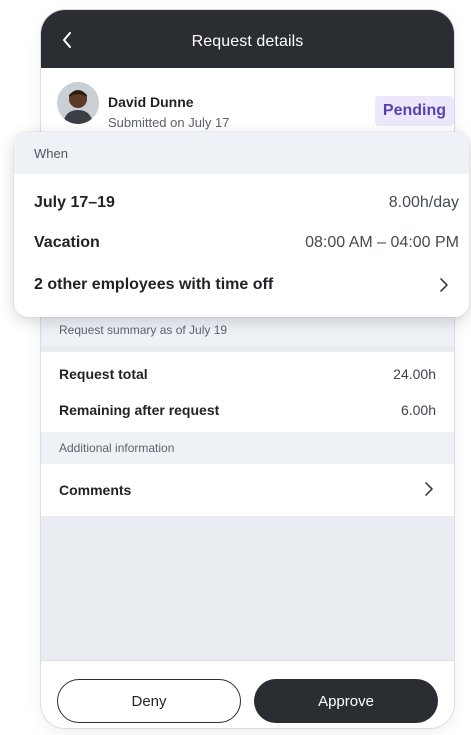 Image resolution: width=471 pixels, height=735 pixels. What do you see at coordinates (247, 330) in the screenshot?
I see `summary-heading: Request summary as of July 19` at bounding box center [247, 330].